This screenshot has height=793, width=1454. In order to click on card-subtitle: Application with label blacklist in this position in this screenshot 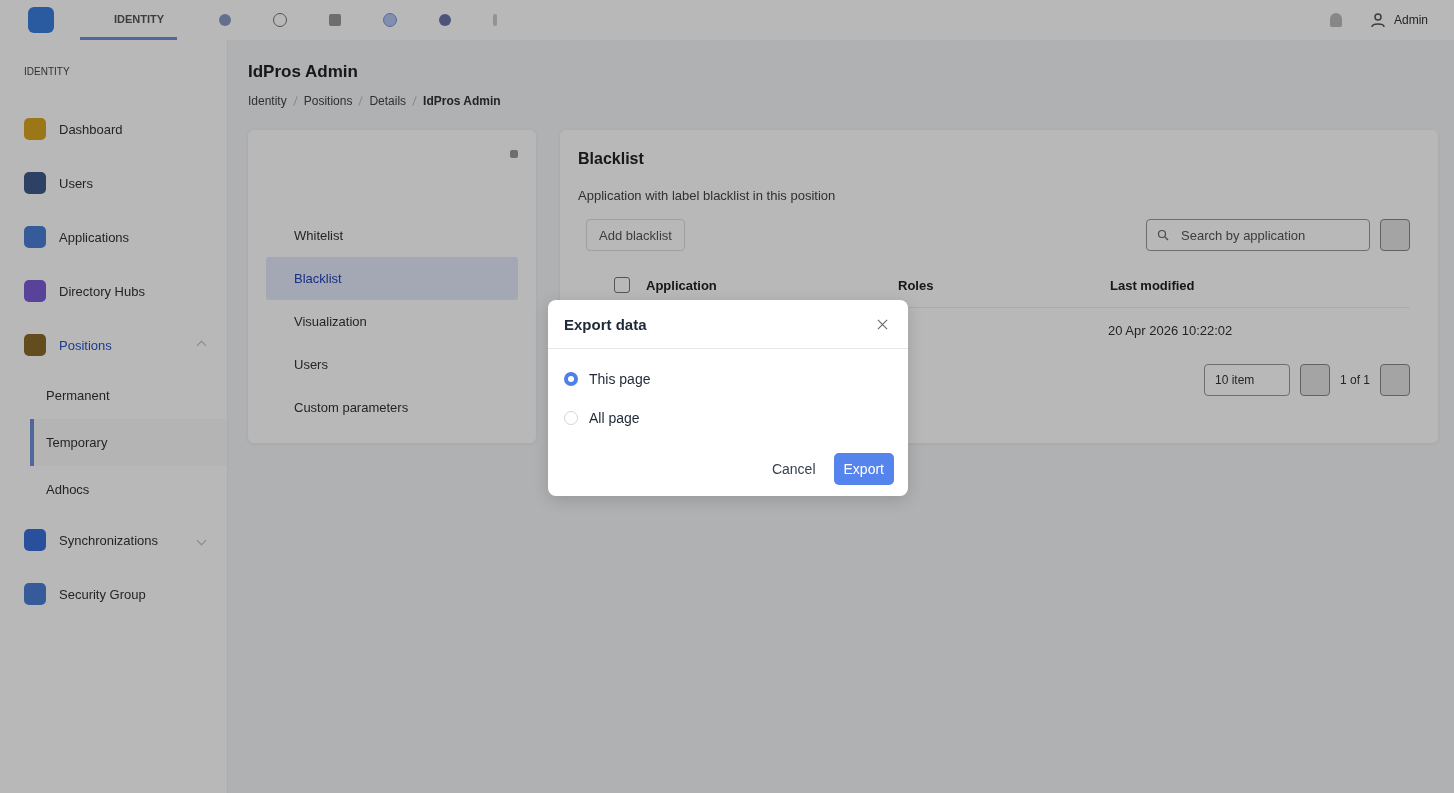, I will do `click(707, 195)`.